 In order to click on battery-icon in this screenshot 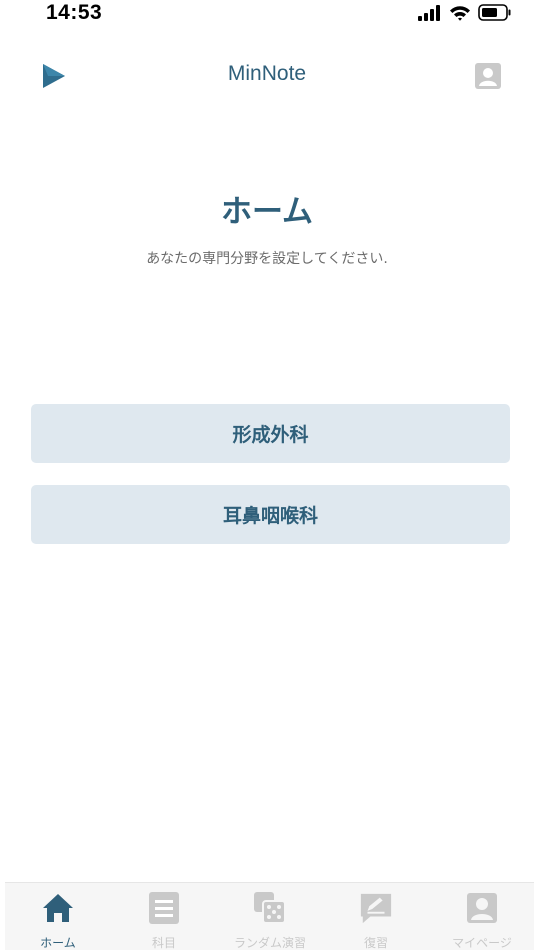, I will do `click(494, 12)`.